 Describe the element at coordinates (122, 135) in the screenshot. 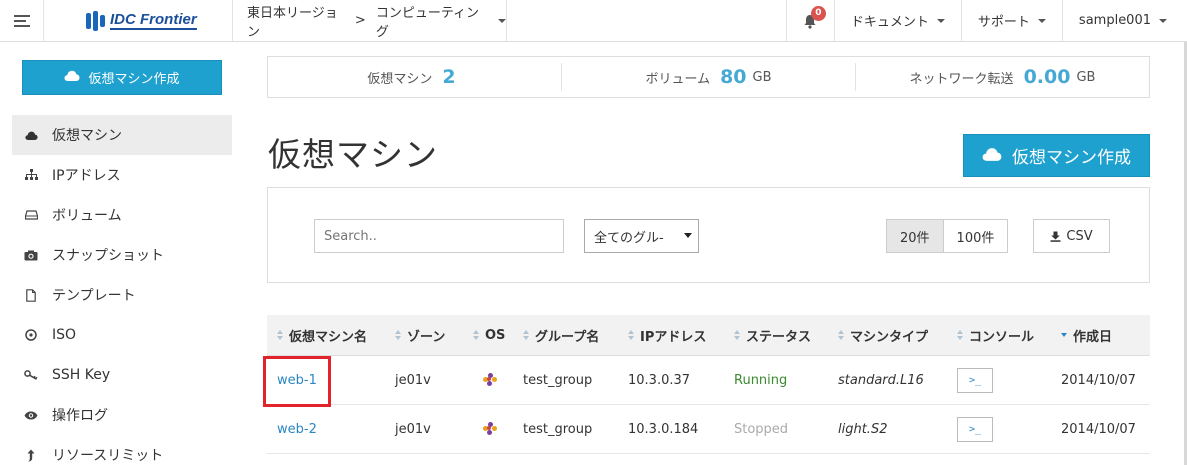

I see `sidebar-item-vm: 仮想マシン` at that location.